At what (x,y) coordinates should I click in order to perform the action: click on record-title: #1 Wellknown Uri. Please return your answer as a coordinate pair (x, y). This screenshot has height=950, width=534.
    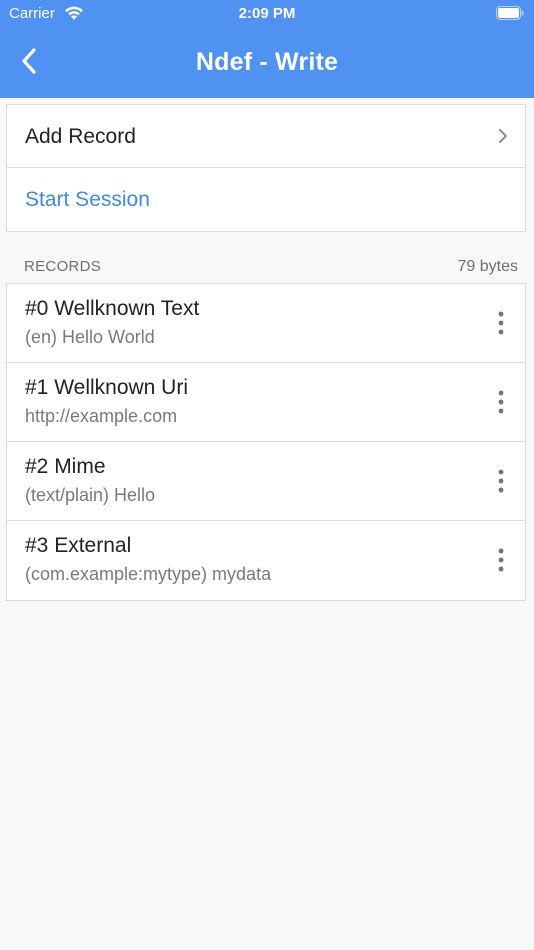
    Looking at the image, I should click on (107, 387).